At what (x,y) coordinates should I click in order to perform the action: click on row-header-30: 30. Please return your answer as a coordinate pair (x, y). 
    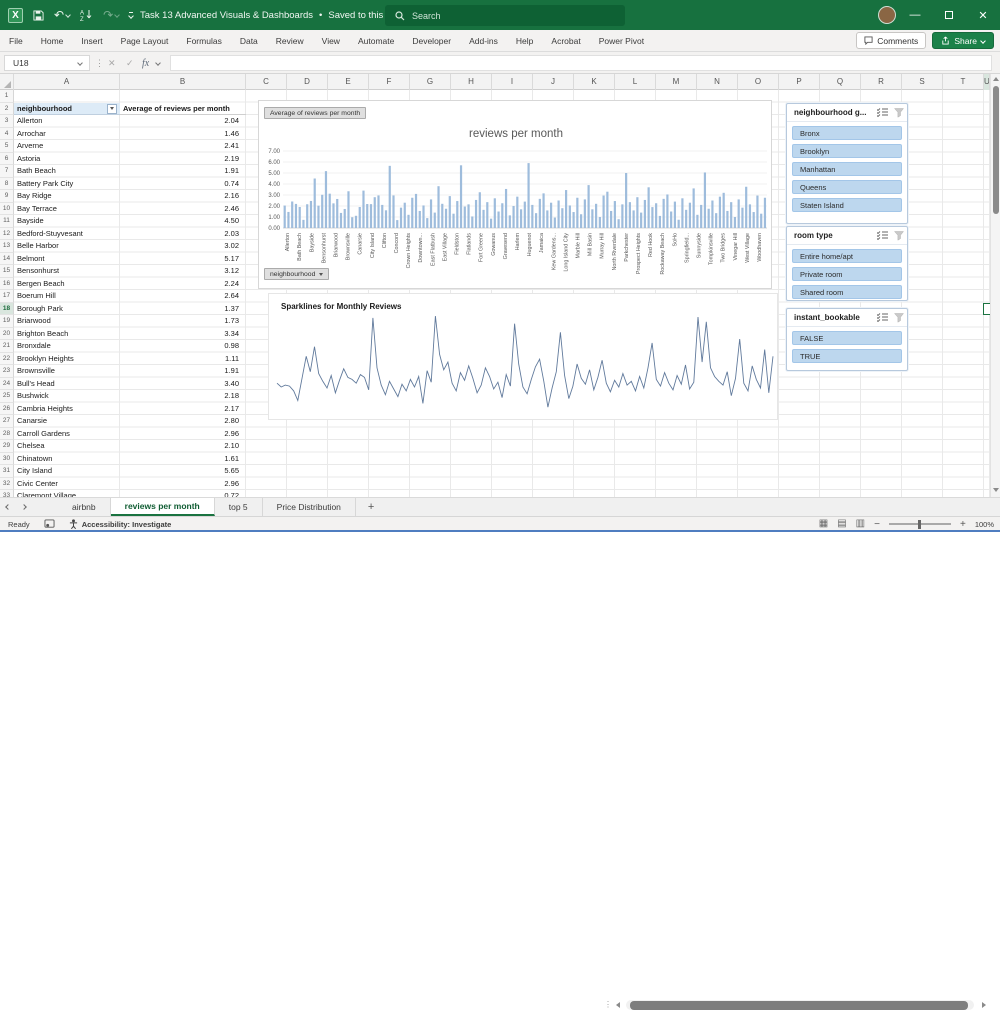
    Looking at the image, I should click on (7, 458).